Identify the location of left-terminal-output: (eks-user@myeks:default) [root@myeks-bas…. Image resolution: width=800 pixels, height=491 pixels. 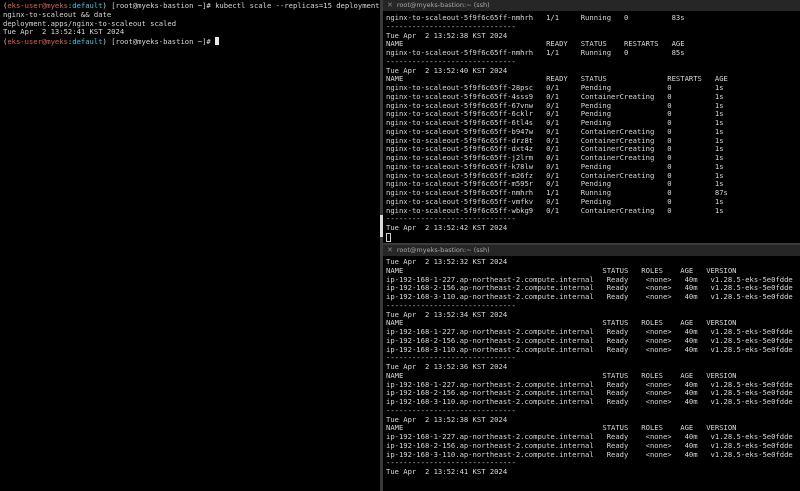
(190, 23).